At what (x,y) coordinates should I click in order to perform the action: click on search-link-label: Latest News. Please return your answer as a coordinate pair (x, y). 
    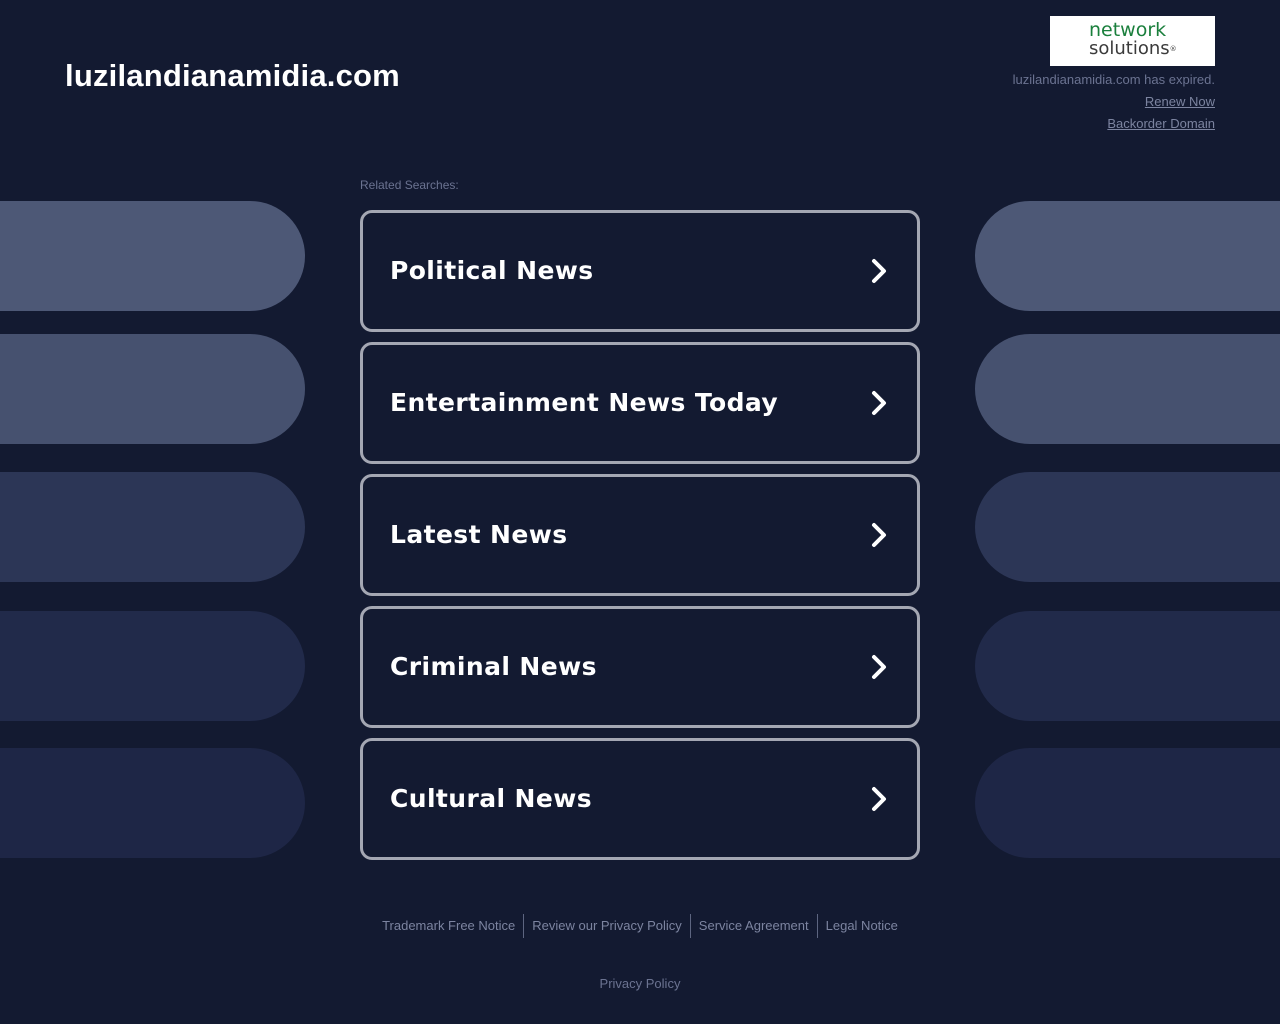
    Looking at the image, I should click on (479, 534).